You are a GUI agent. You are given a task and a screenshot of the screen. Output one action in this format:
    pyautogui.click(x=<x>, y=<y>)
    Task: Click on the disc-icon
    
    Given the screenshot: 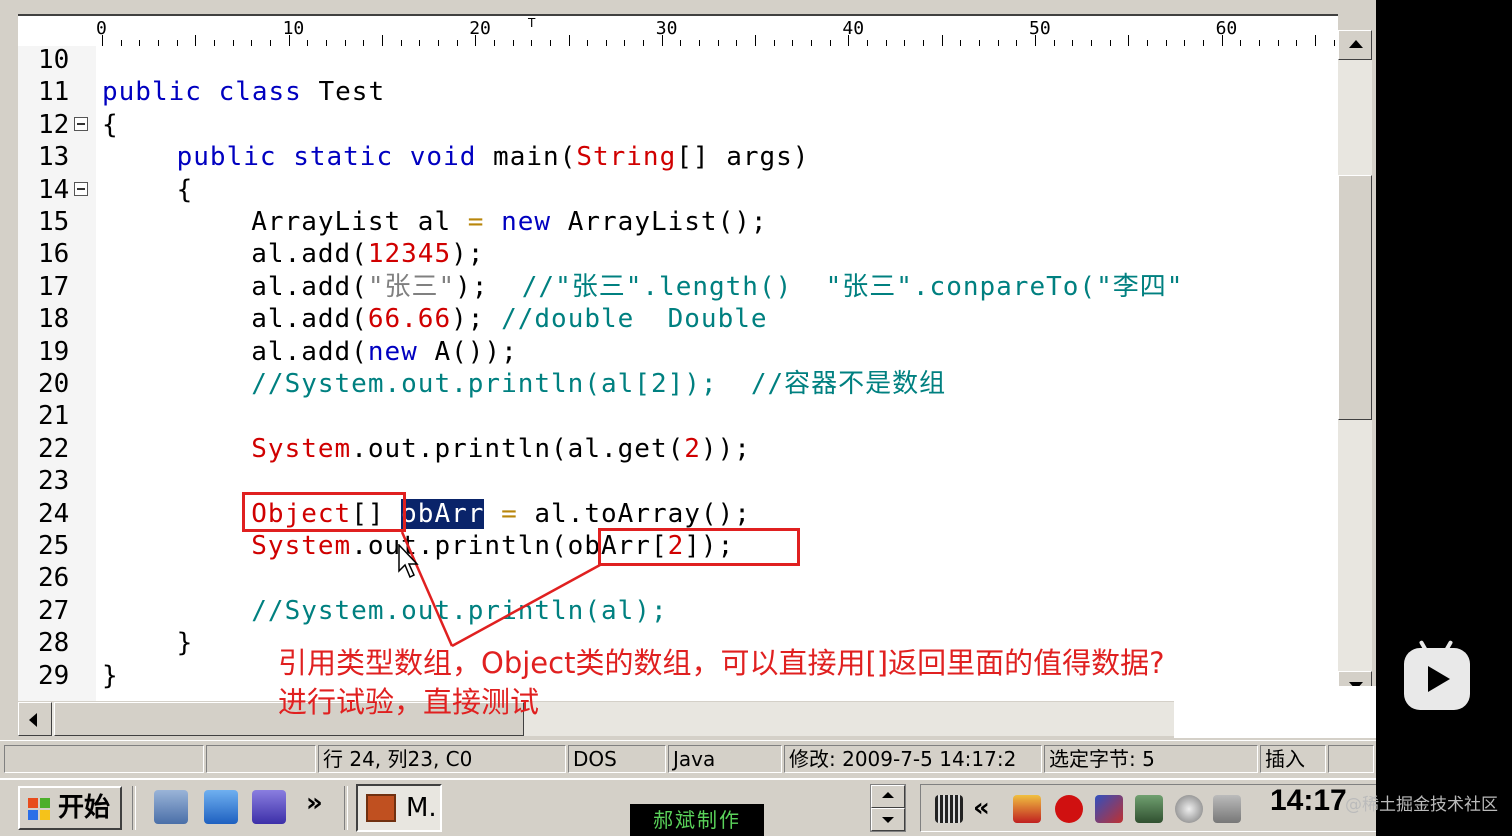 What is the action you would take?
    pyautogui.click(x=1189, y=809)
    